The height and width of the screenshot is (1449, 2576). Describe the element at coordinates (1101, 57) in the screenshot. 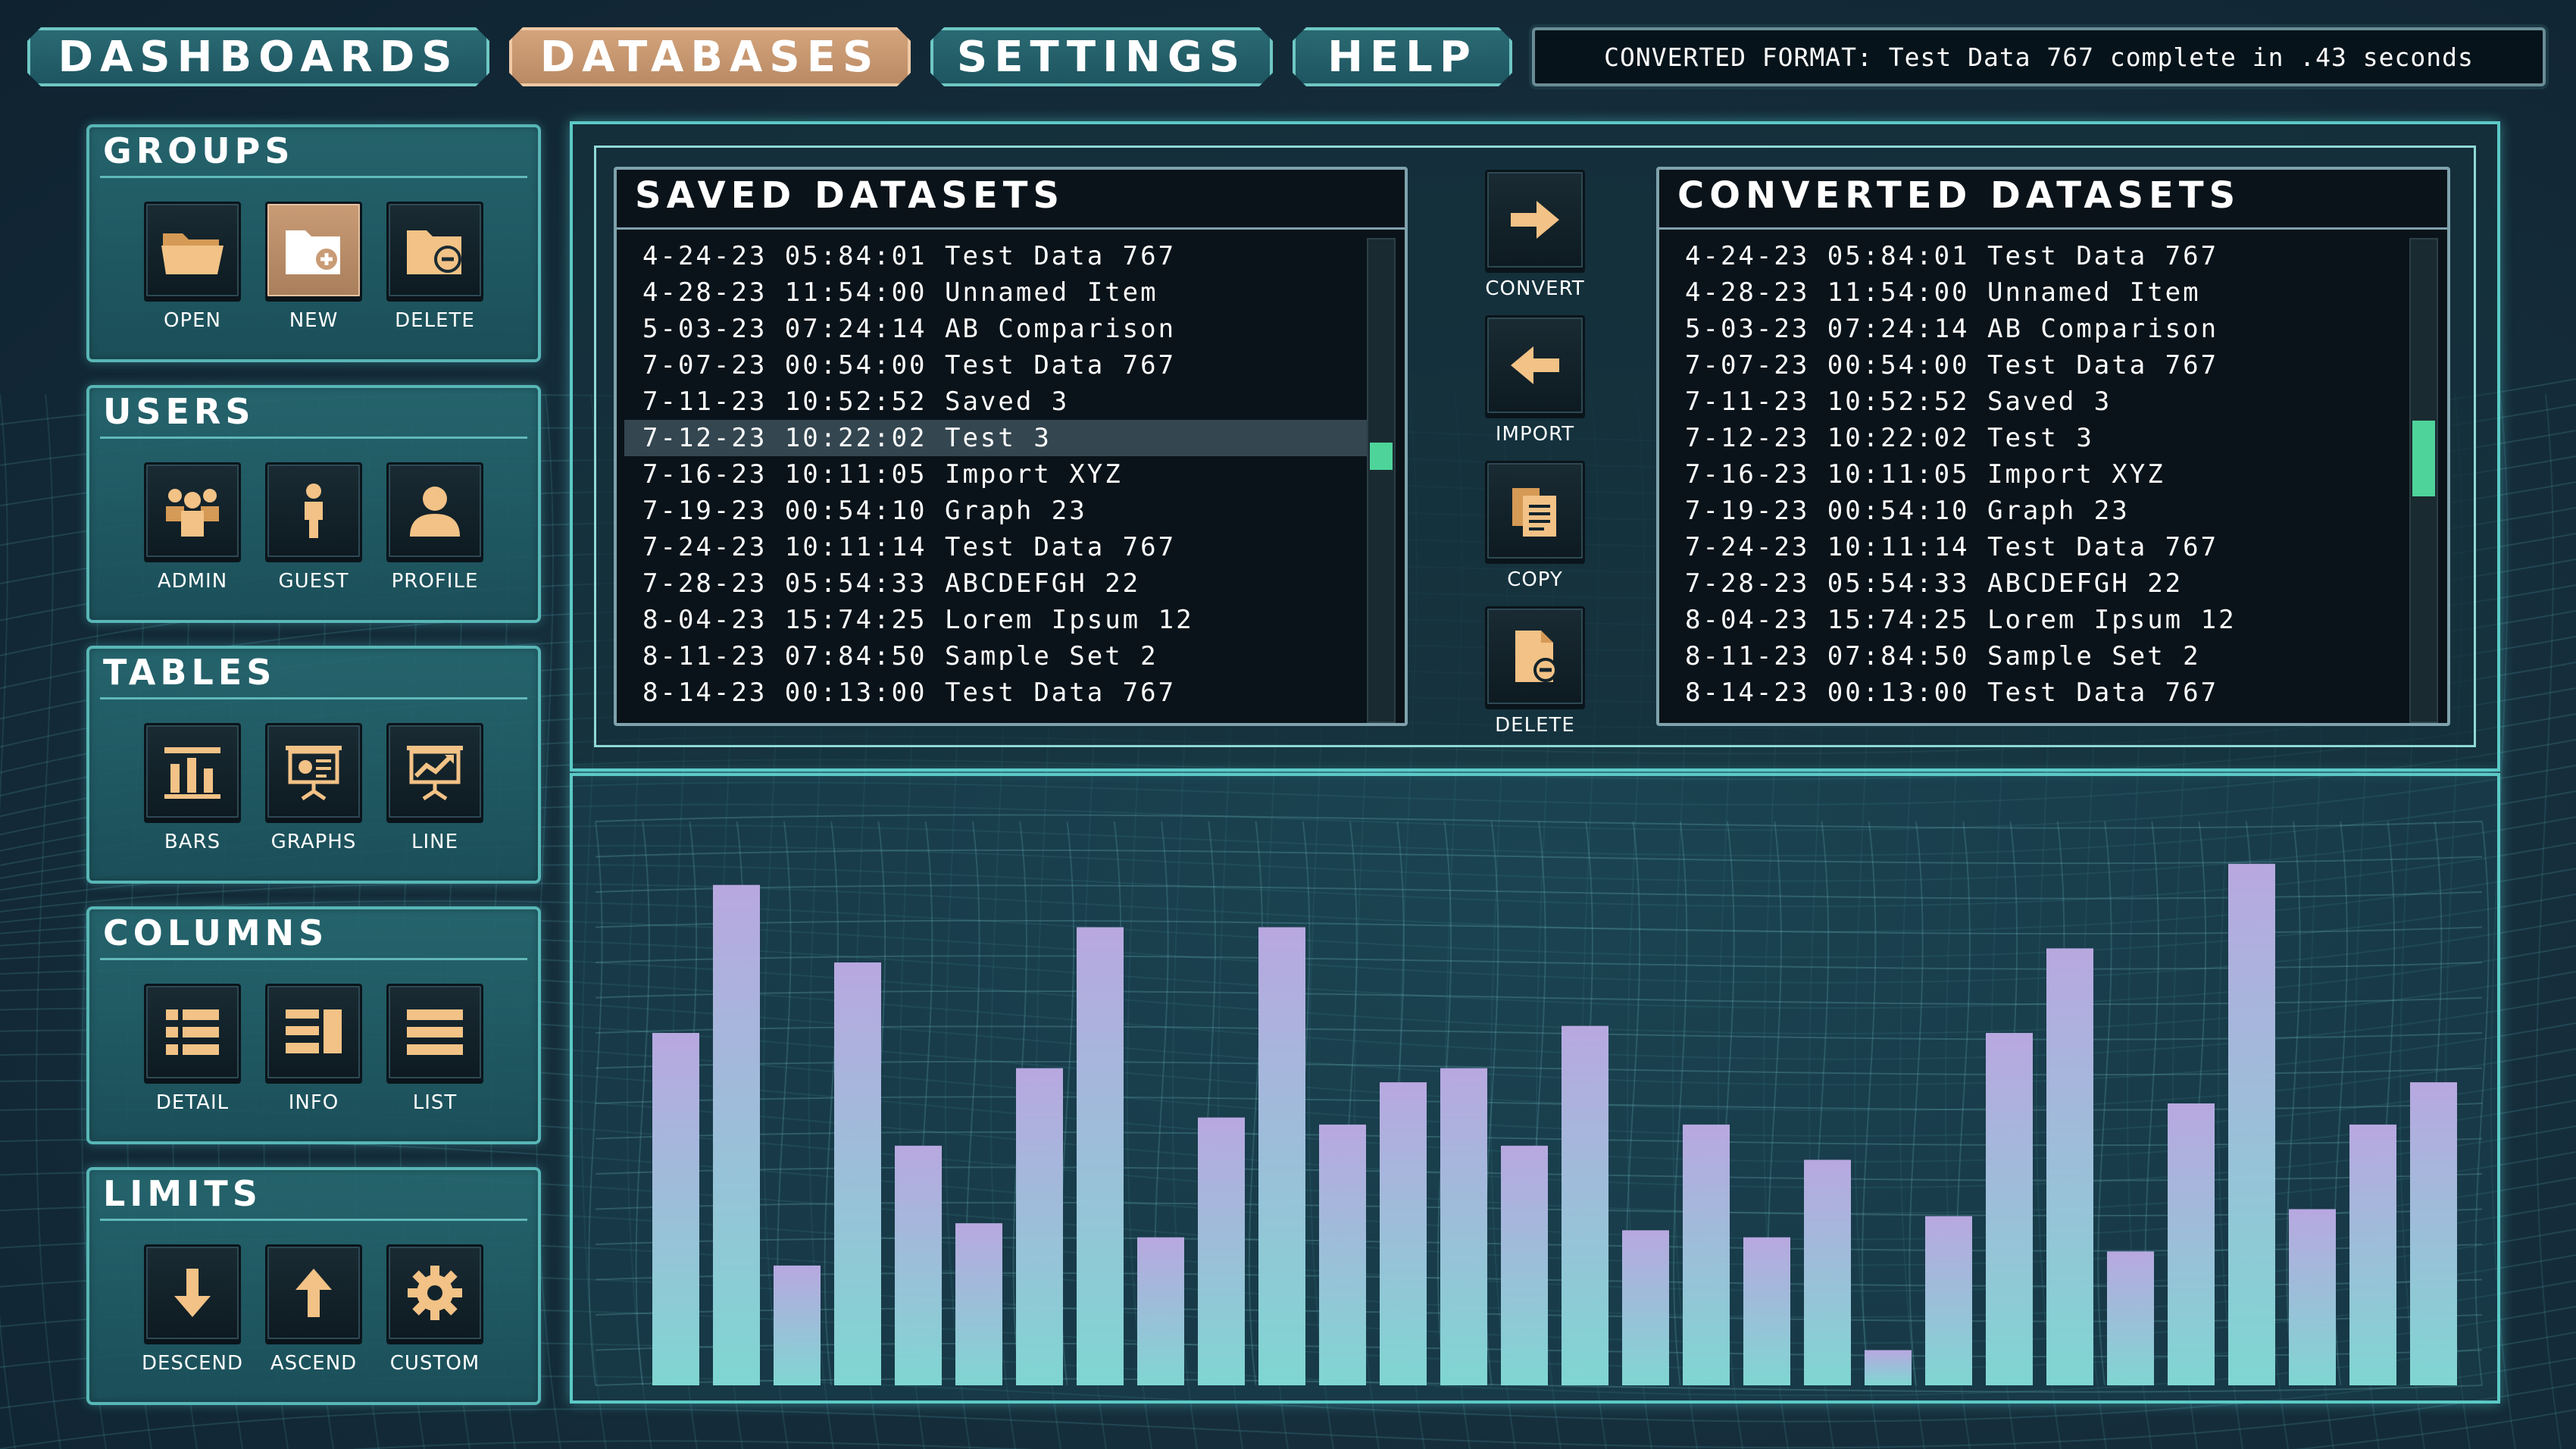

I see `tab-settings: SETTINGS` at that location.